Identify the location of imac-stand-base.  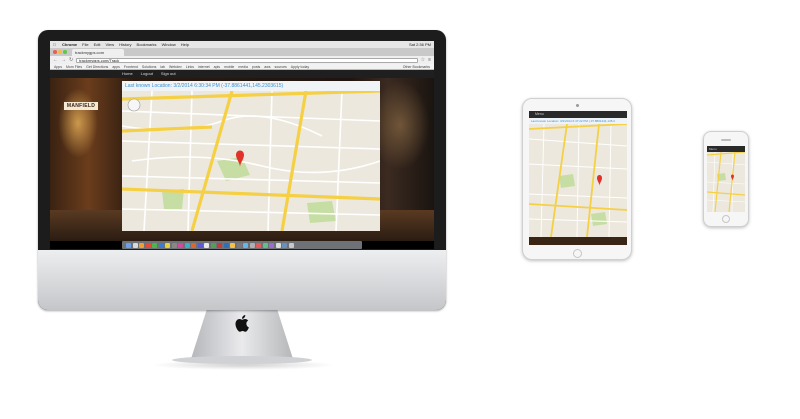
(242, 360).